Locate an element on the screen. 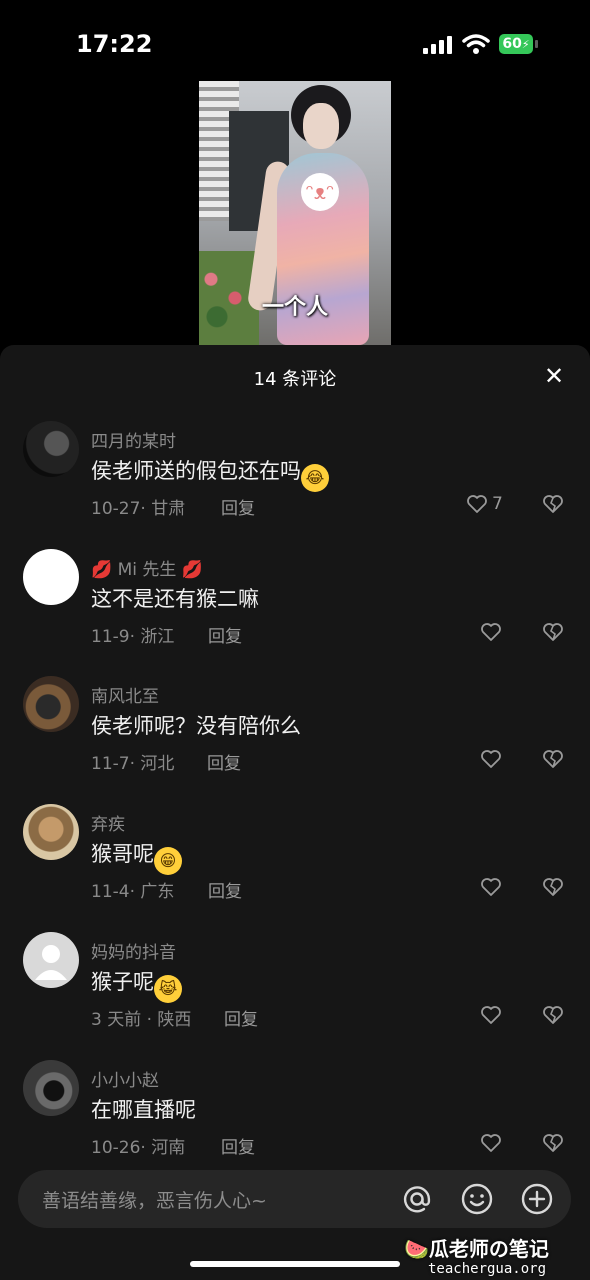  comments-count-title: 14 条评论 is located at coordinates (295, 379).